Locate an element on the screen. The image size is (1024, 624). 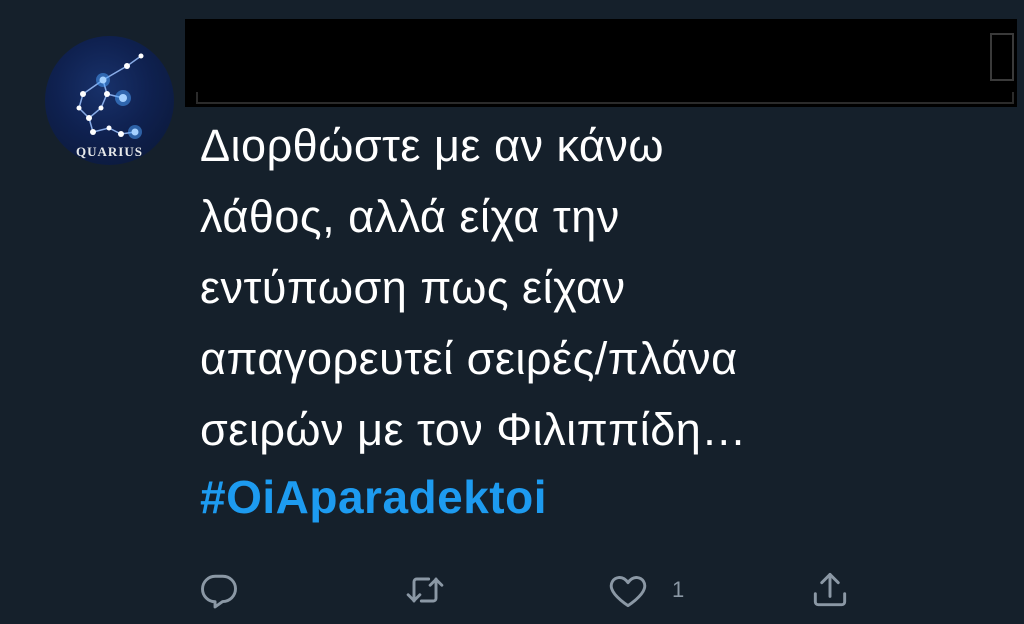
like-count: 1 is located at coordinates (678, 589).